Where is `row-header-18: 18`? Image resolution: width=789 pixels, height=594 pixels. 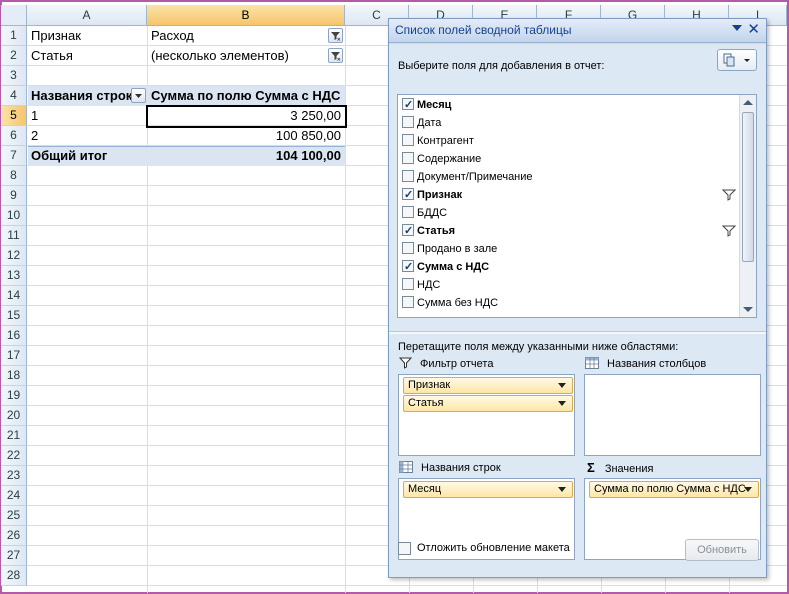
row-header-18: 18 is located at coordinates (14, 376).